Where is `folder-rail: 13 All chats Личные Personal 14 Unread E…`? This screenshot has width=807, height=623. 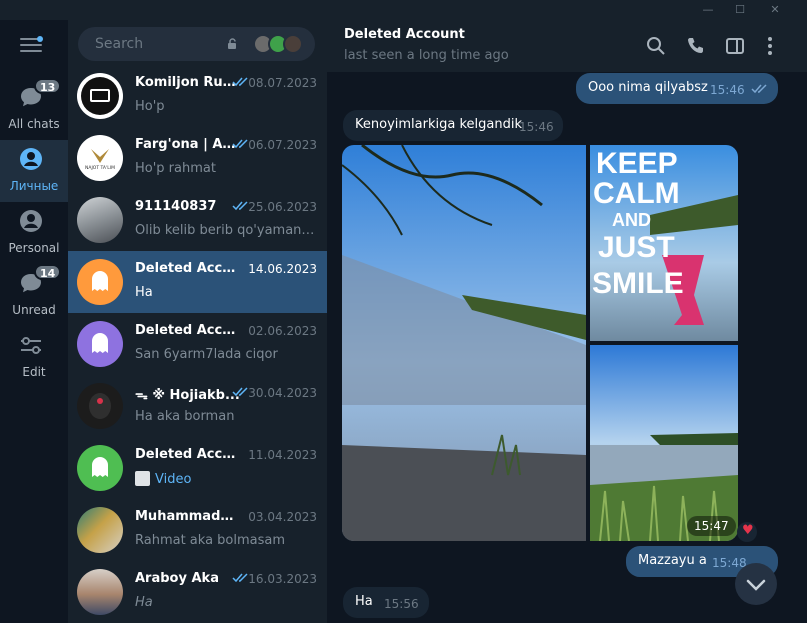 folder-rail: 13 All chats Личные Personal 14 Unread E… is located at coordinates (34, 321).